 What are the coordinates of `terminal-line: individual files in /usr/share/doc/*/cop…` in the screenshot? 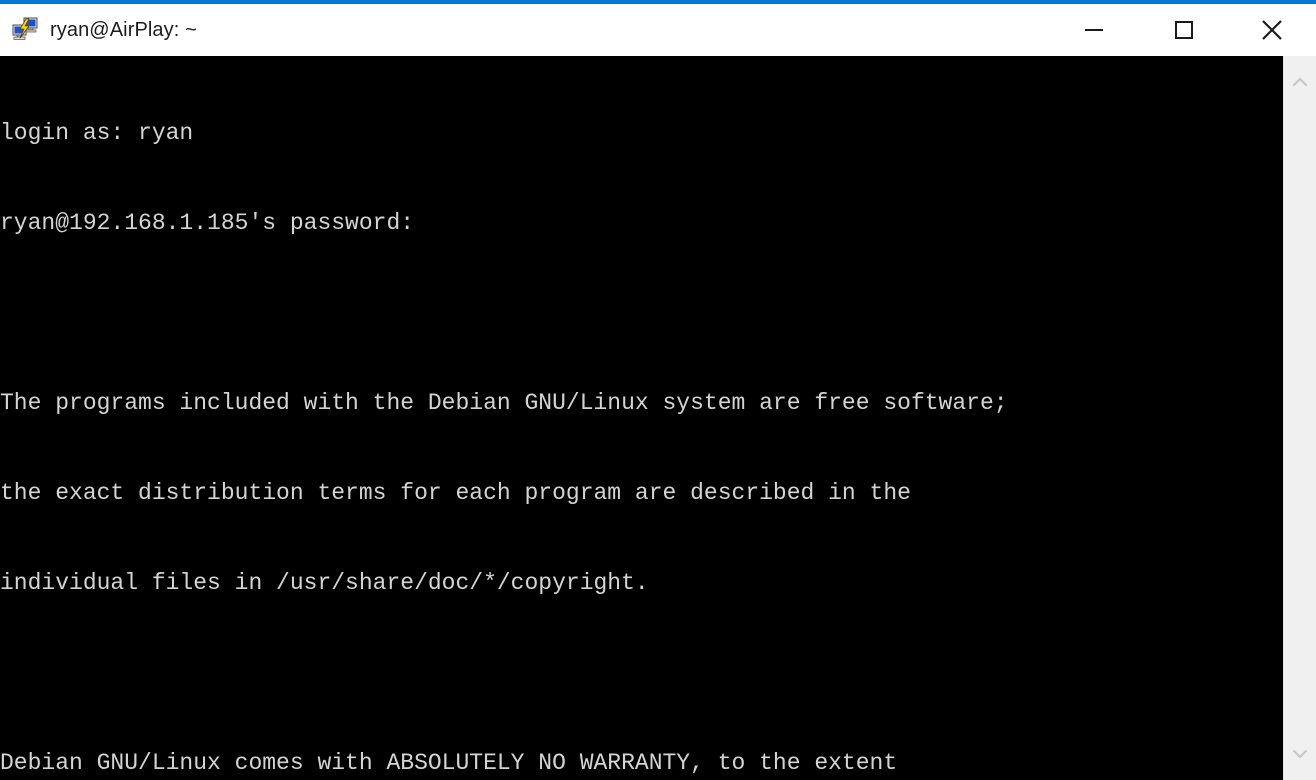 It's located at (324, 583).